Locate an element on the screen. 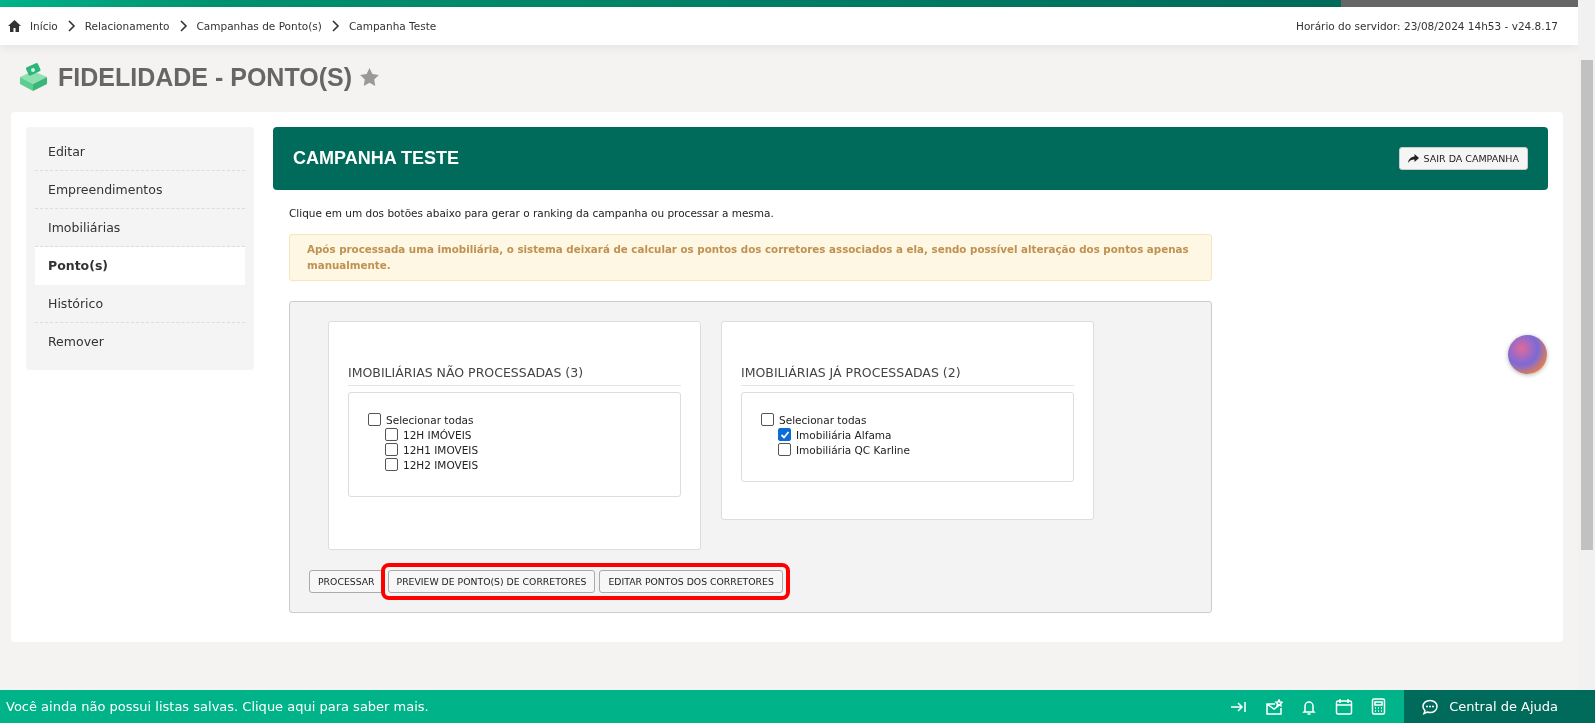  envelope-star-icon is located at coordinates (1274, 706).